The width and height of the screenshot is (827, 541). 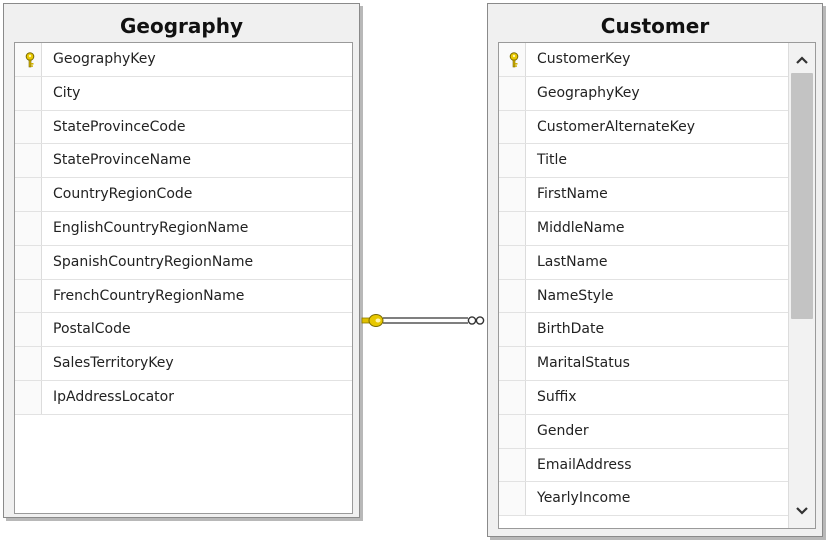 I want to click on key-connector-icon, so click(x=372, y=320).